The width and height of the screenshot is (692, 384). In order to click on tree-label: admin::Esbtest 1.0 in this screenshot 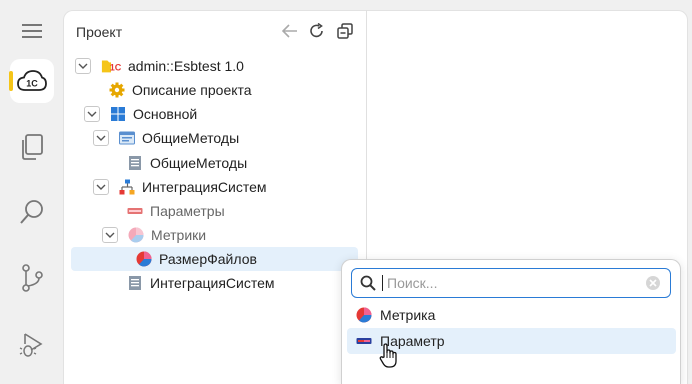, I will do `click(186, 66)`.